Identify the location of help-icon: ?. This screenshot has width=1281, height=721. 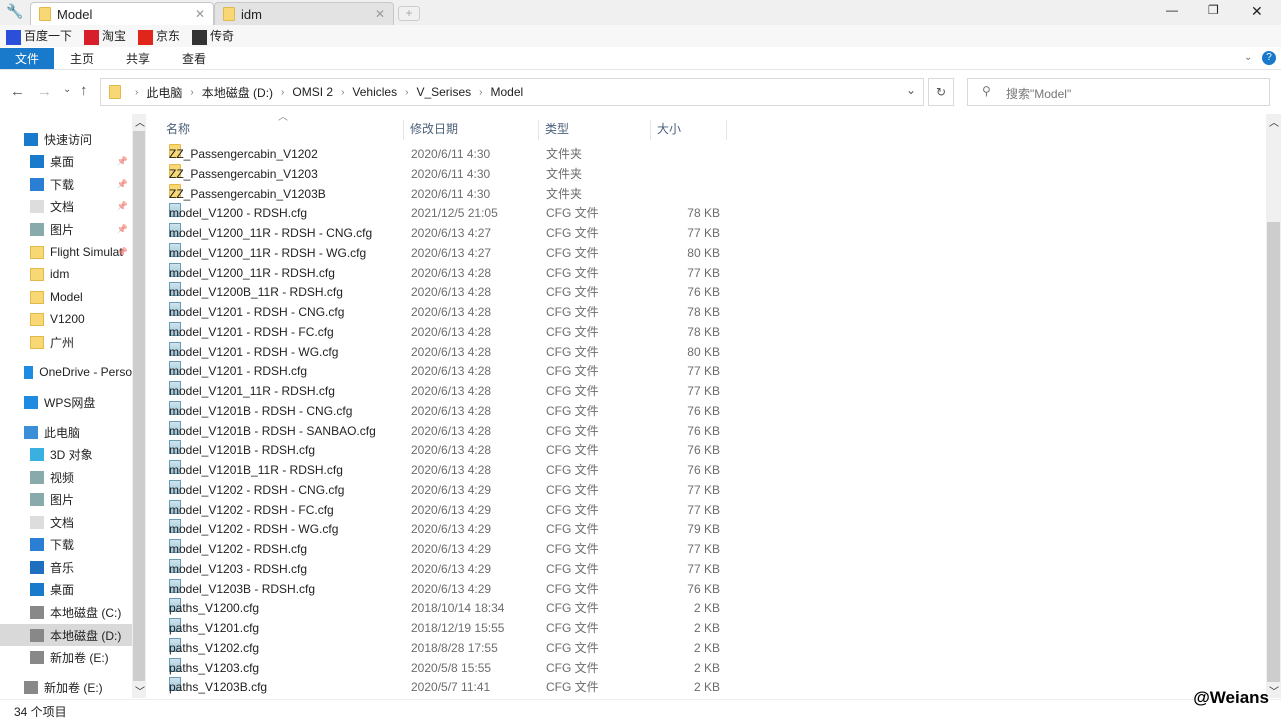
(1269, 58).